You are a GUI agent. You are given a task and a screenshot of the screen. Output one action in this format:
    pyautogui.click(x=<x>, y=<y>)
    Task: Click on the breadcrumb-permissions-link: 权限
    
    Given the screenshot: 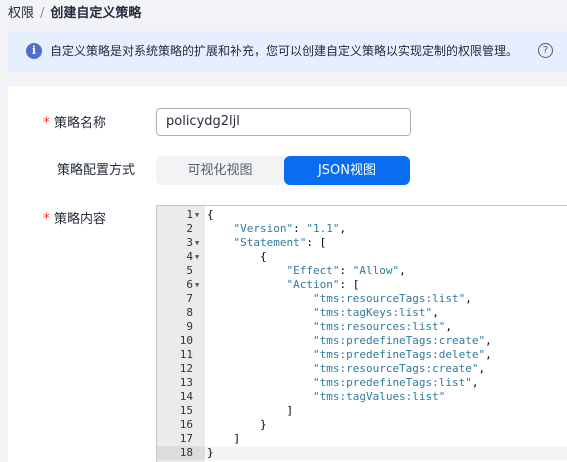 What is the action you would take?
    pyautogui.click(x=21, y=13)
    